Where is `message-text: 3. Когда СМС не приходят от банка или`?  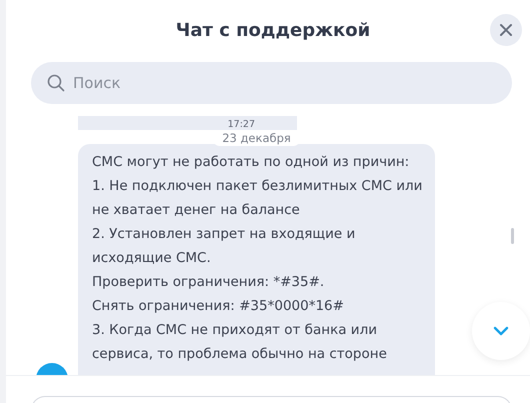
message-text: 3. Когда СМС не приходят от банка или is located at coordinates (235, 330).